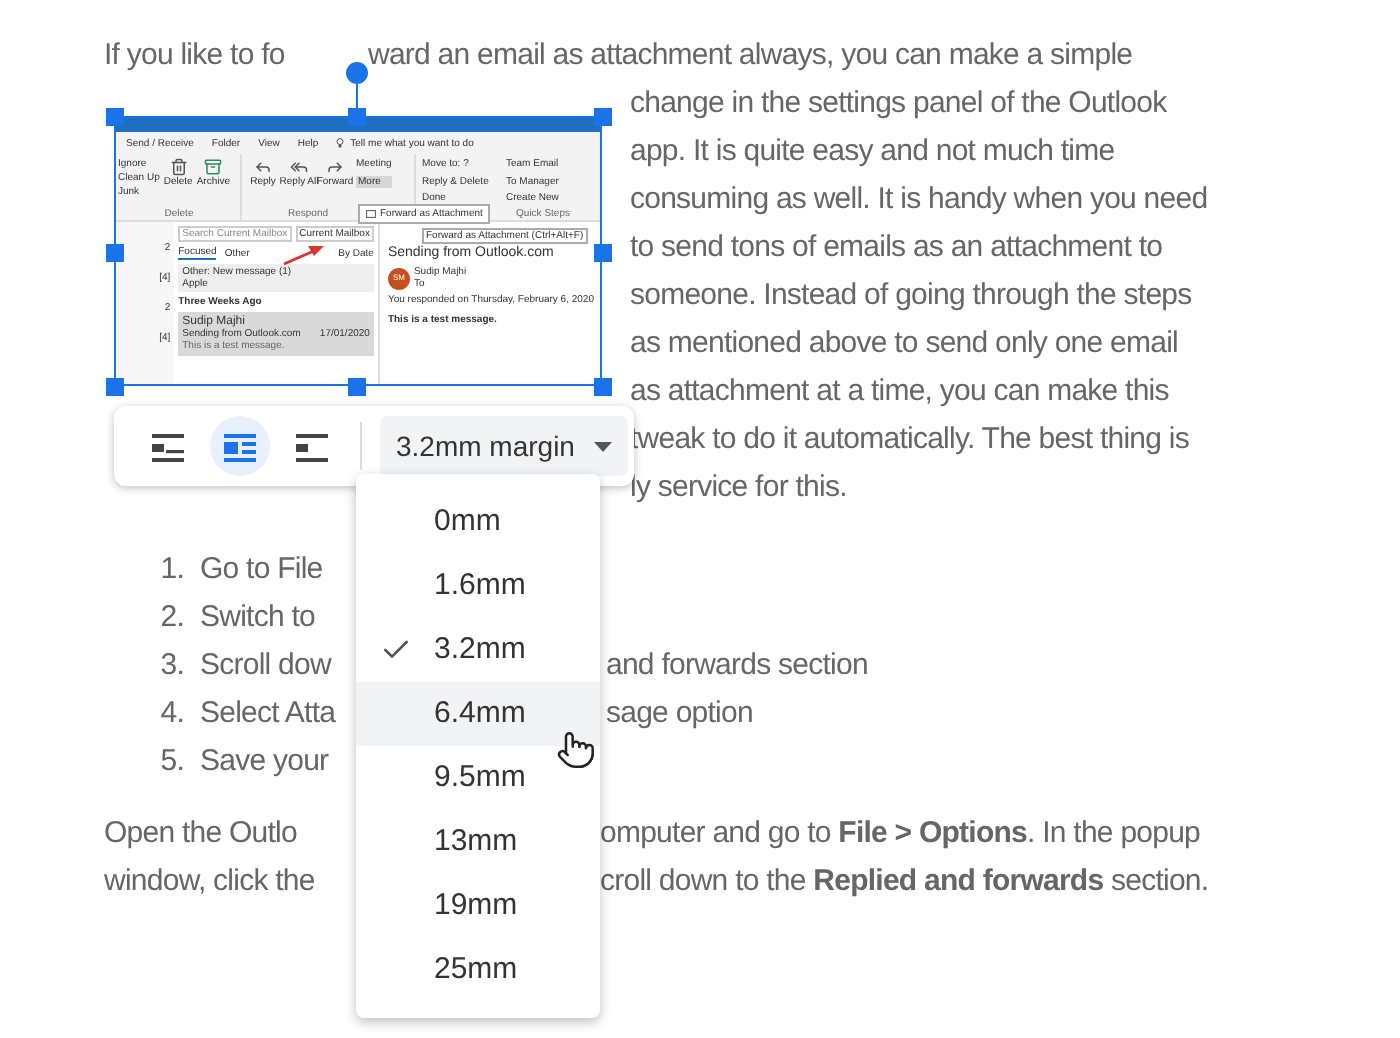  What do you see at coordinates (900, 392) in the screenshot?
I see `paragraph-line: as attachment at a time, you can make this` at bounding box center [900, 392].